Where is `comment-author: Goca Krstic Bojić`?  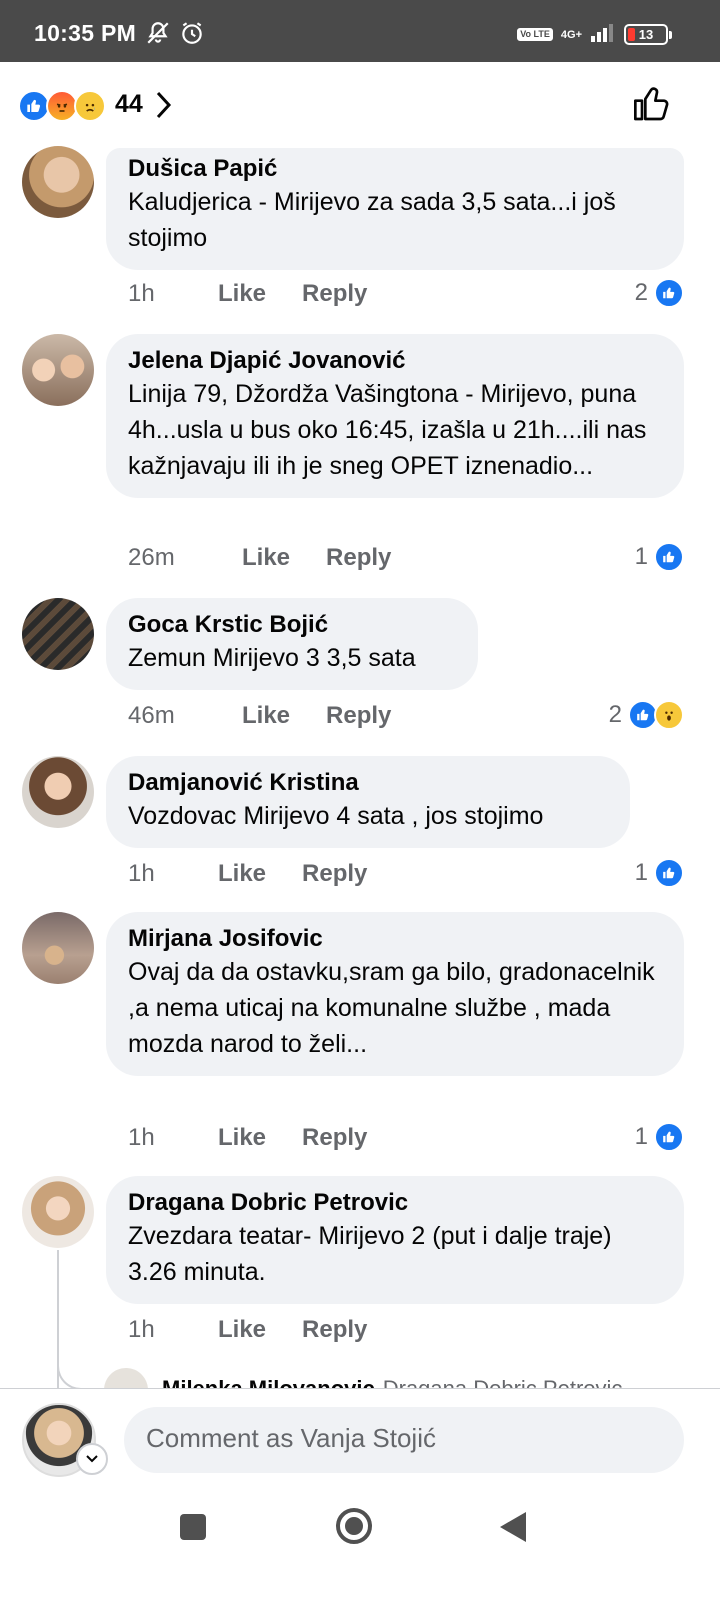 comment-author: Goca Krstic Bojić is located at coordinates (292, 625).